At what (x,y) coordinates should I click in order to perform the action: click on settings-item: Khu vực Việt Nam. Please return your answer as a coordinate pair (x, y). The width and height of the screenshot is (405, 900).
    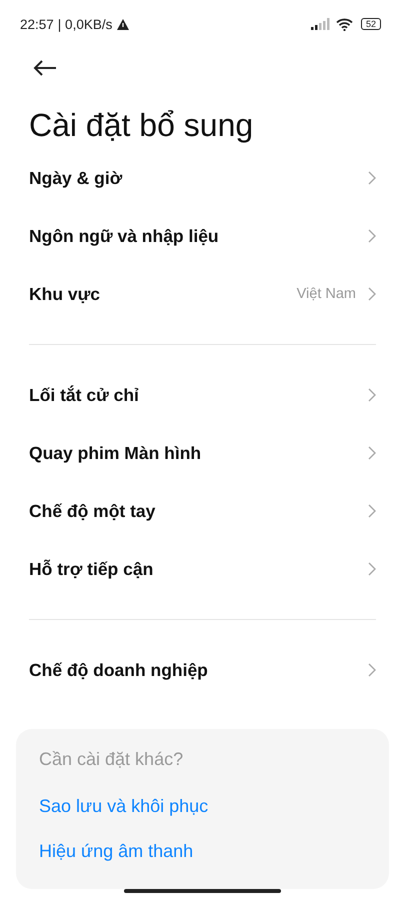
    Looking at the image, I should click on (202, 294).